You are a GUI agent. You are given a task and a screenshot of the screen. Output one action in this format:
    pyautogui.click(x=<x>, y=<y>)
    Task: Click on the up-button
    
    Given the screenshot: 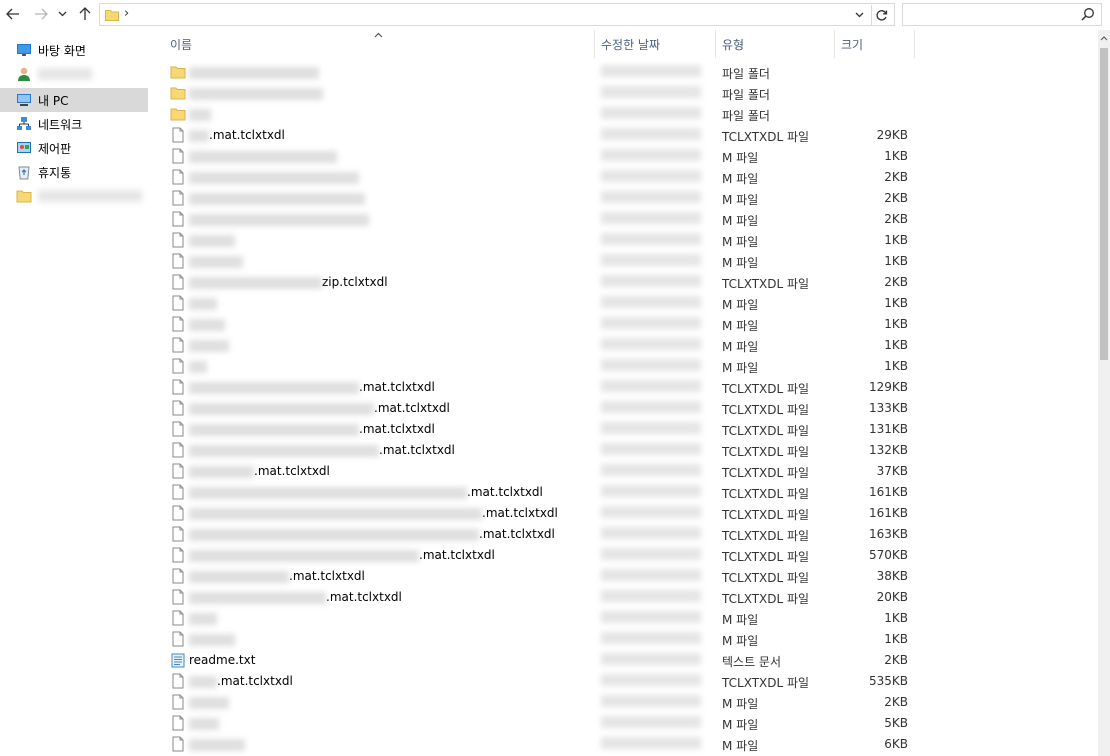 What is the action you would take?
    pyautogui.click(x=85, y=14)
    